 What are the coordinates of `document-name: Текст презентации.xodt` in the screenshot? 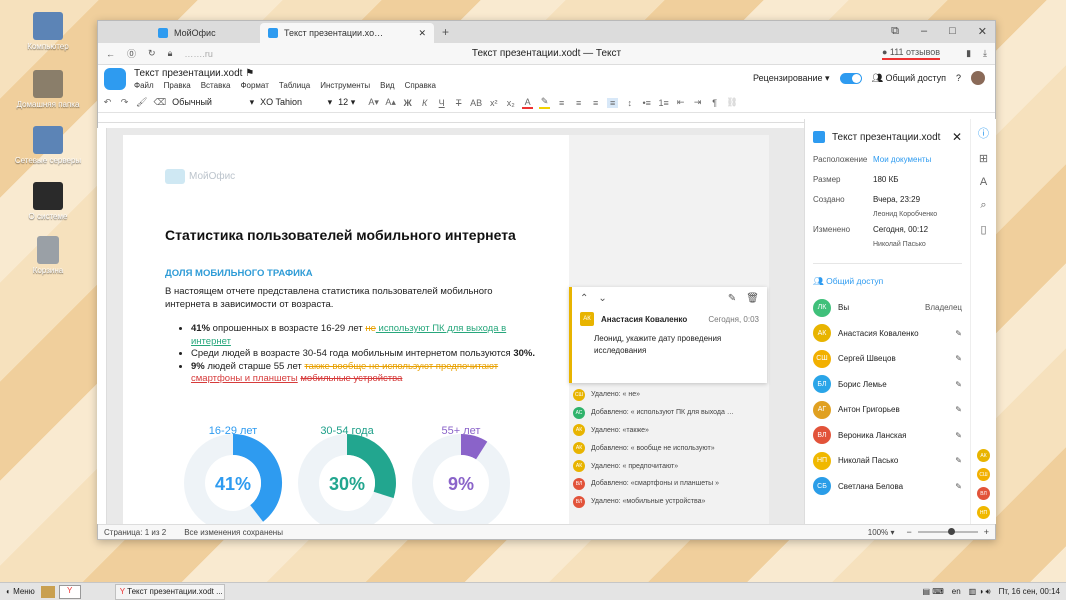 It's located at (188, 73).